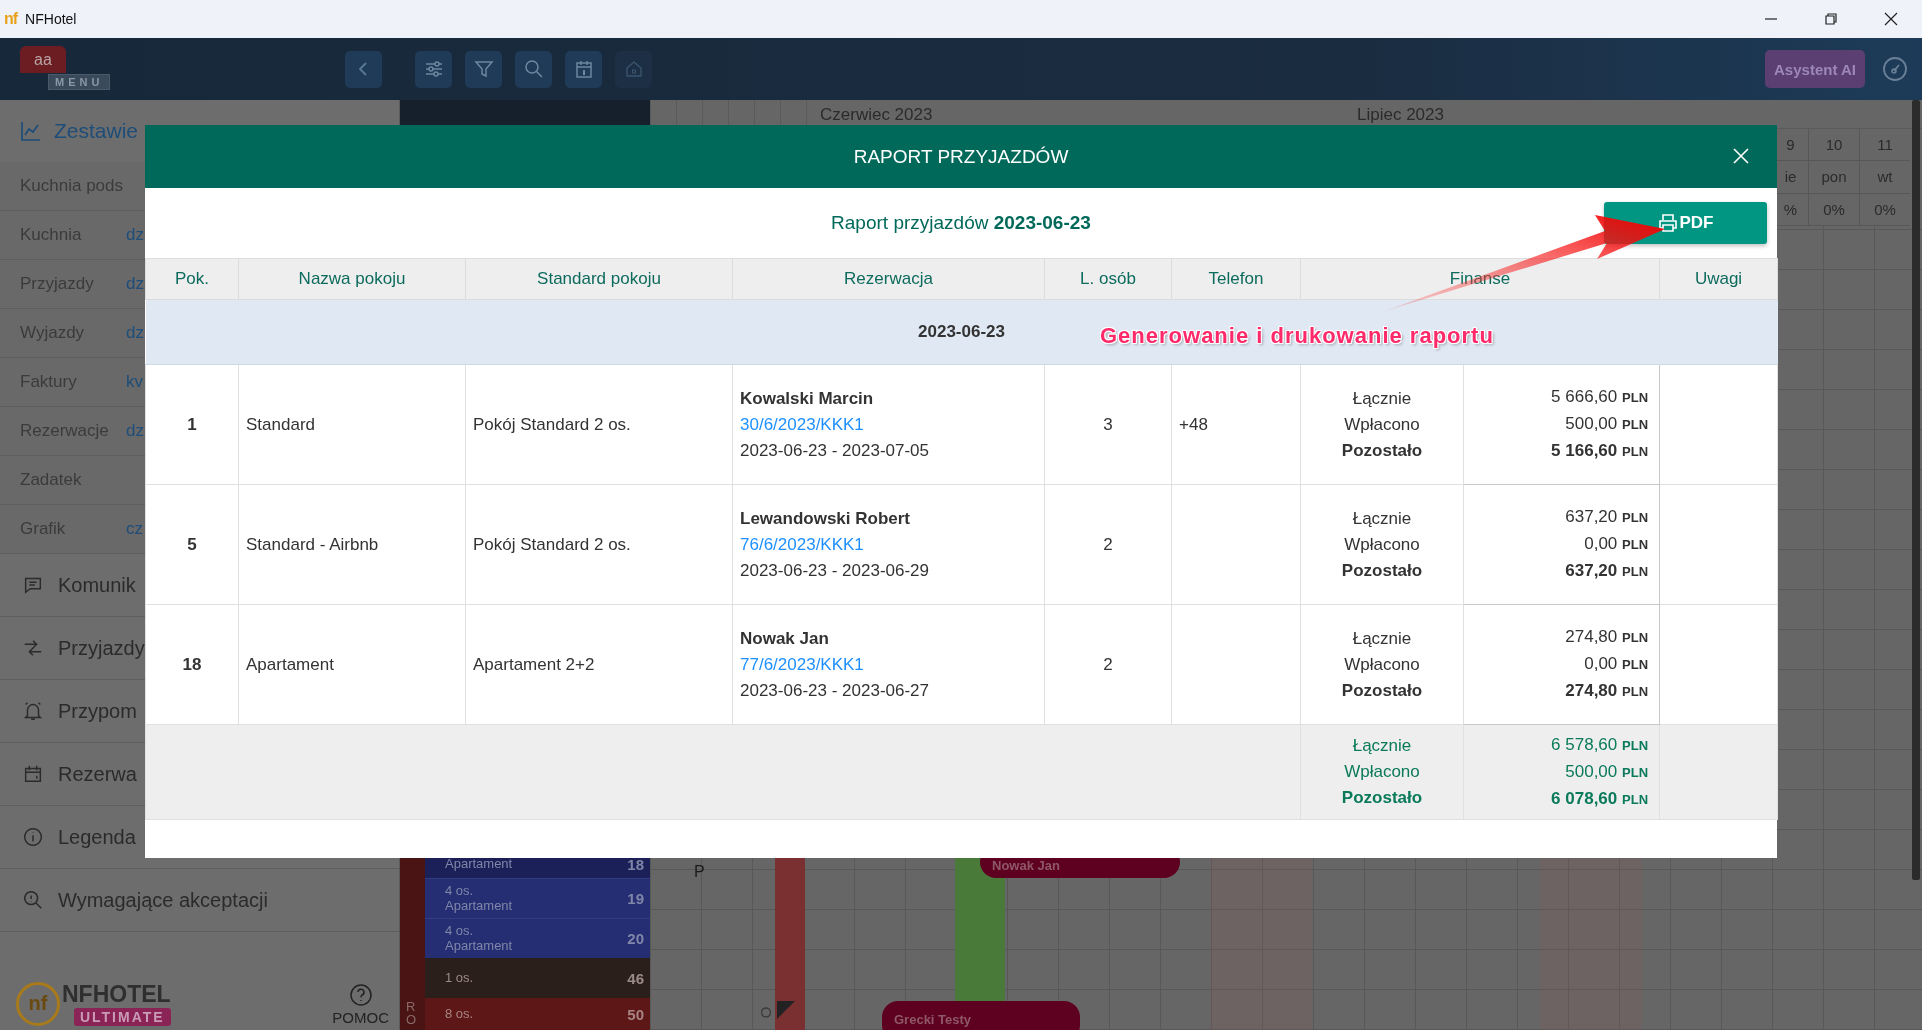  I want to click on chart-icon, so click(31, 131).